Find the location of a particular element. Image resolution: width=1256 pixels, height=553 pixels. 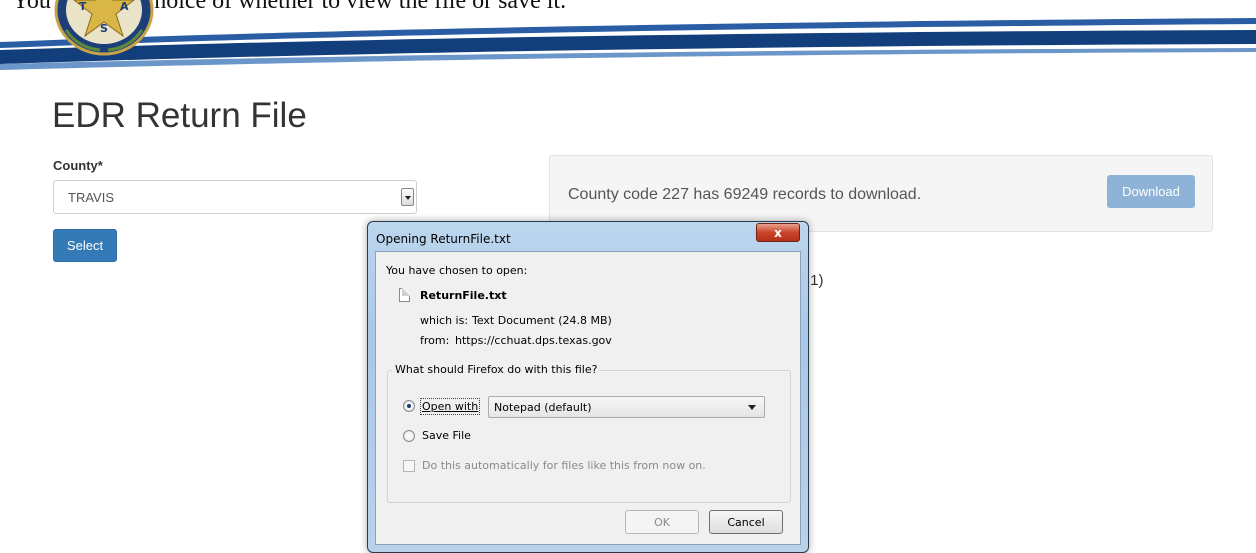

file-type-value: Text Document (24.8 MB) is located at coordinates (542, 320).